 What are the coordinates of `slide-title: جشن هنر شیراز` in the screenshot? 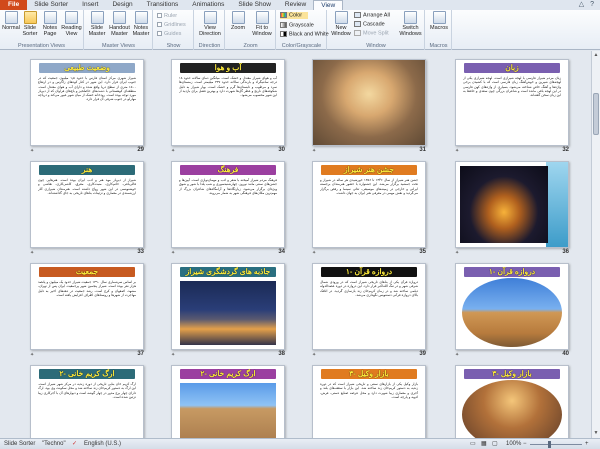 It's located at (369, 170).